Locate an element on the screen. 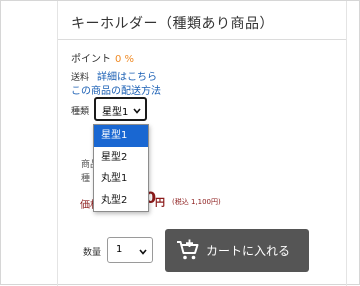 The width and height of the screenshot is (360, 286). left-divider is located at coordinates (57, 143).